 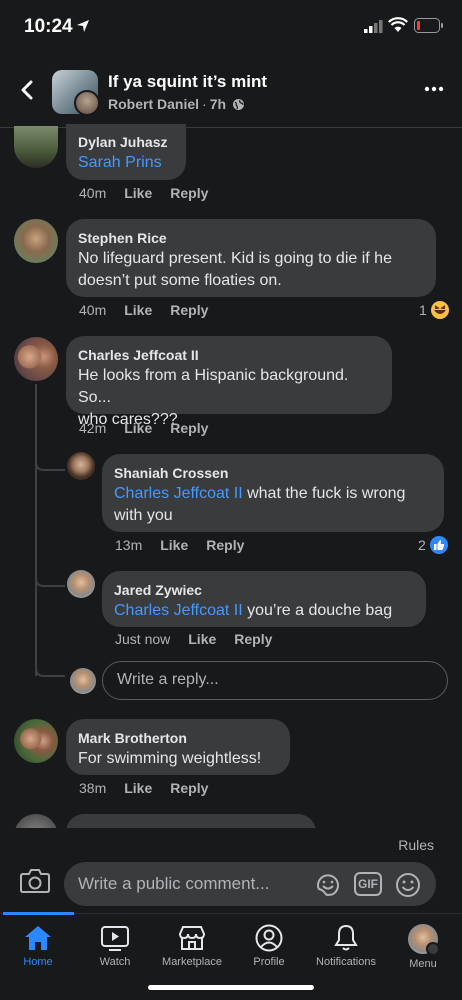 I want to click on tab-notifications: Notifications, so click(x=346, y=946).